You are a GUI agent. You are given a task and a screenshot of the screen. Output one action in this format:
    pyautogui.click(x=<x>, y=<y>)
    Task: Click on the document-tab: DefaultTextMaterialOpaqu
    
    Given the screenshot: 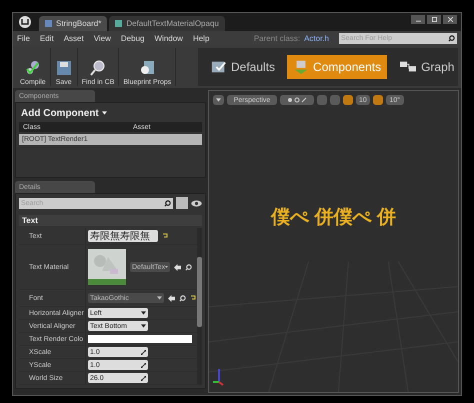 What is the action you would take?
    pyautogui.click(x=167, y=23)
    